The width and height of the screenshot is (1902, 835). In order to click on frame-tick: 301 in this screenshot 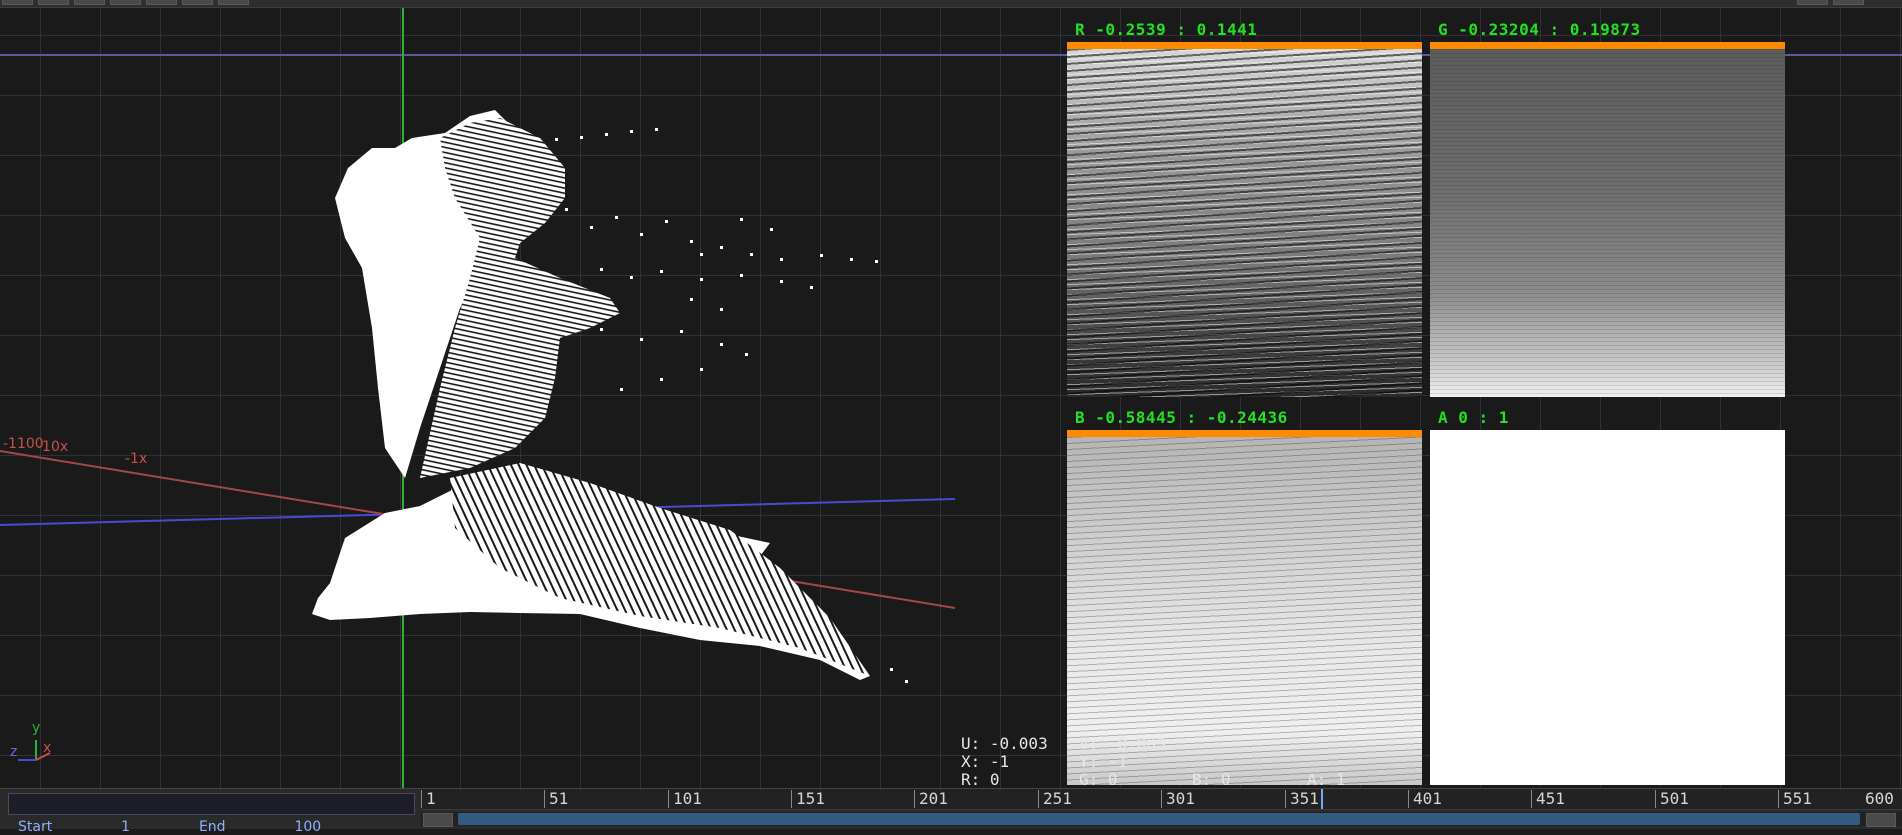, I will do `click(1178, 799)`.